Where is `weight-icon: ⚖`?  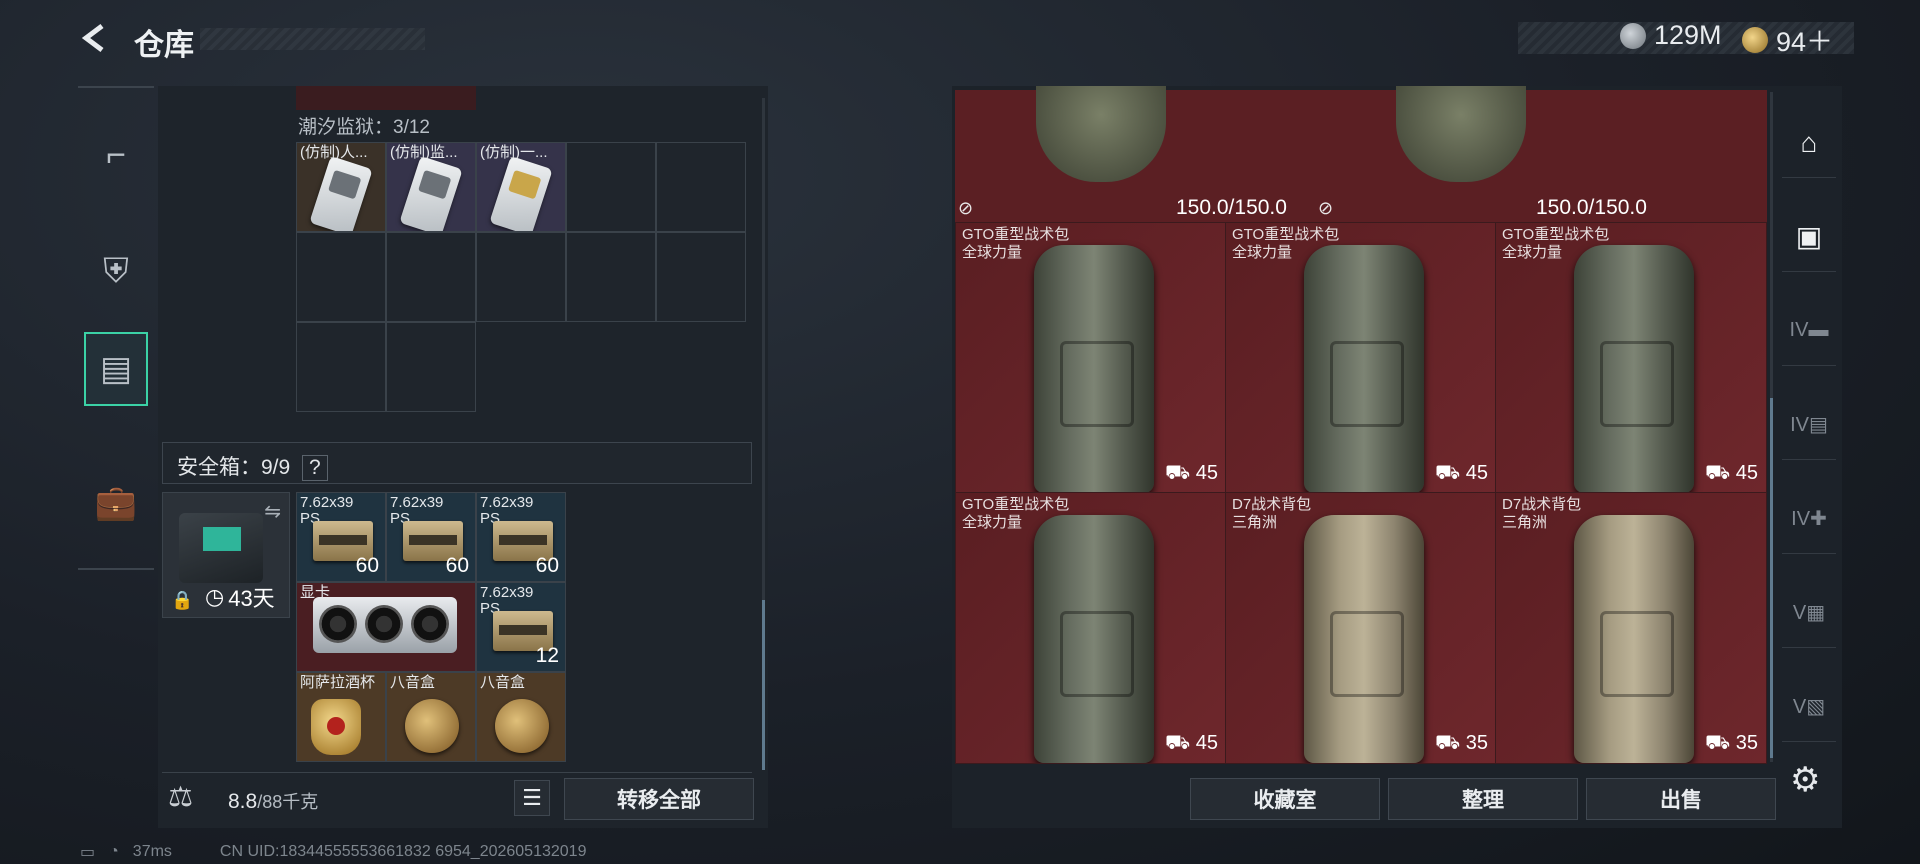 weight-icon: ⚖ is located at coordinates (181, 796).